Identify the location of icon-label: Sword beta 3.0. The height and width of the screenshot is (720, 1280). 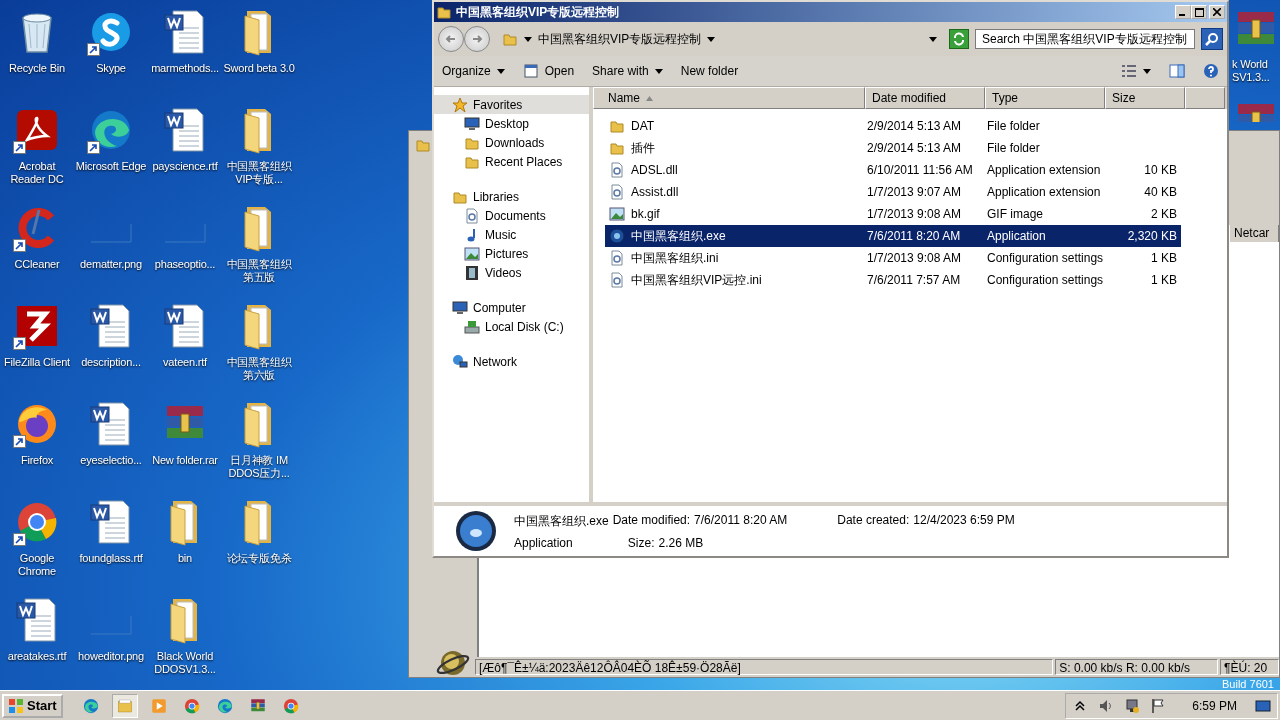
(259, 68).